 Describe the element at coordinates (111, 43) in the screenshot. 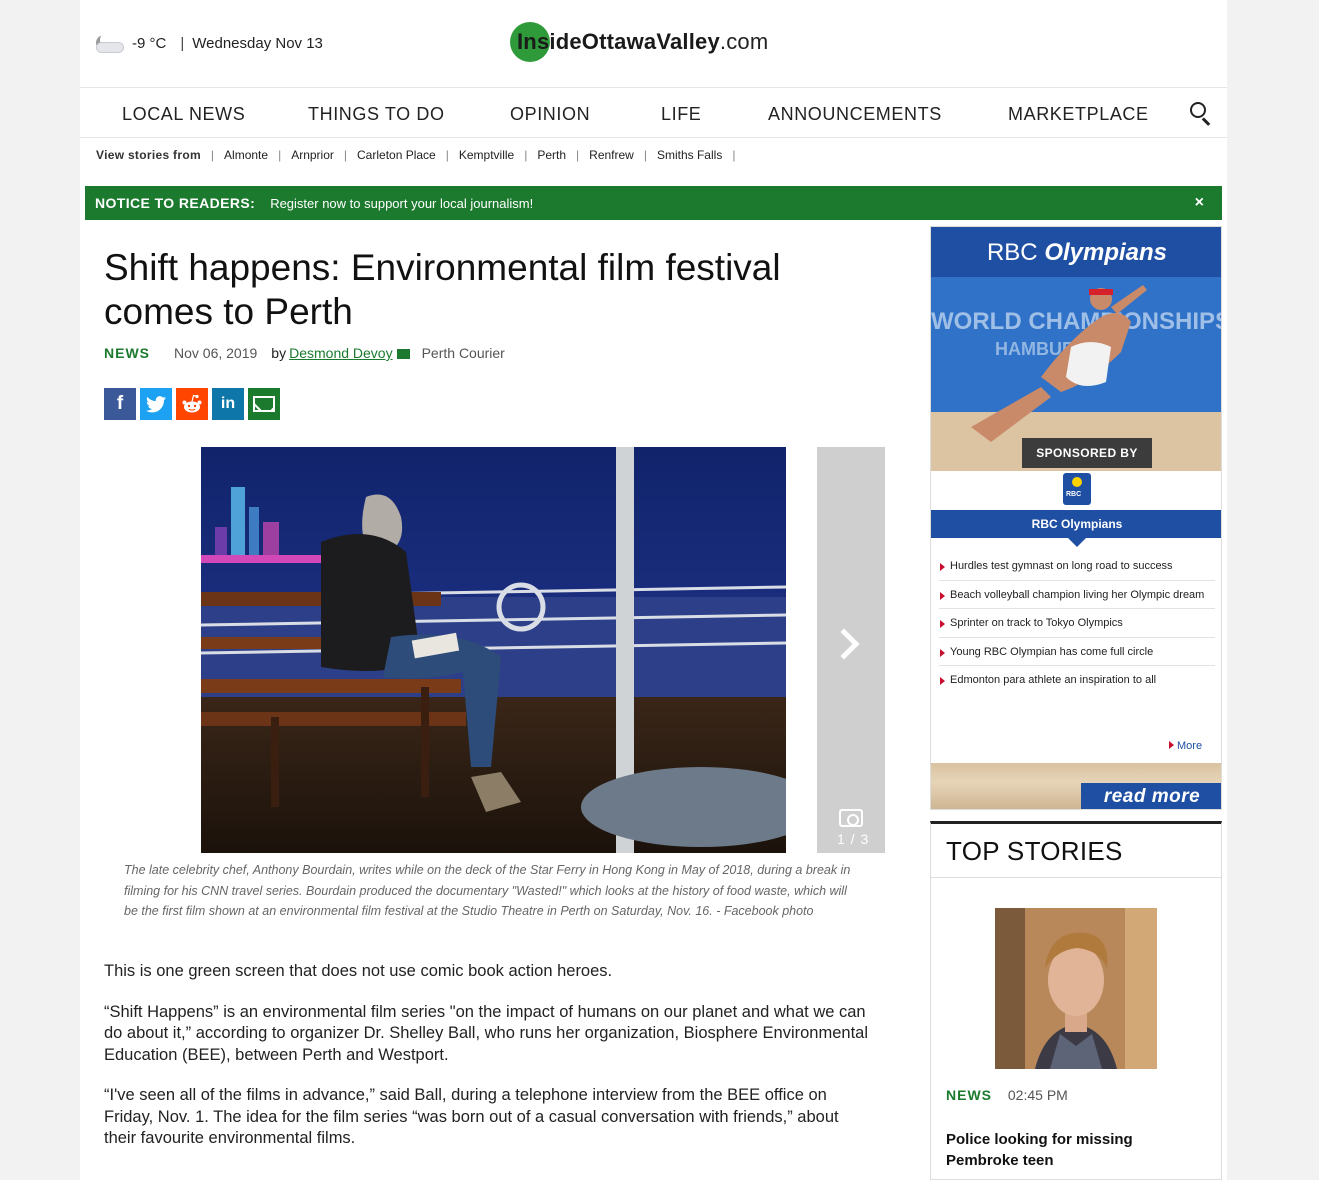

I see `weather-night-cloud-icon` at that location.